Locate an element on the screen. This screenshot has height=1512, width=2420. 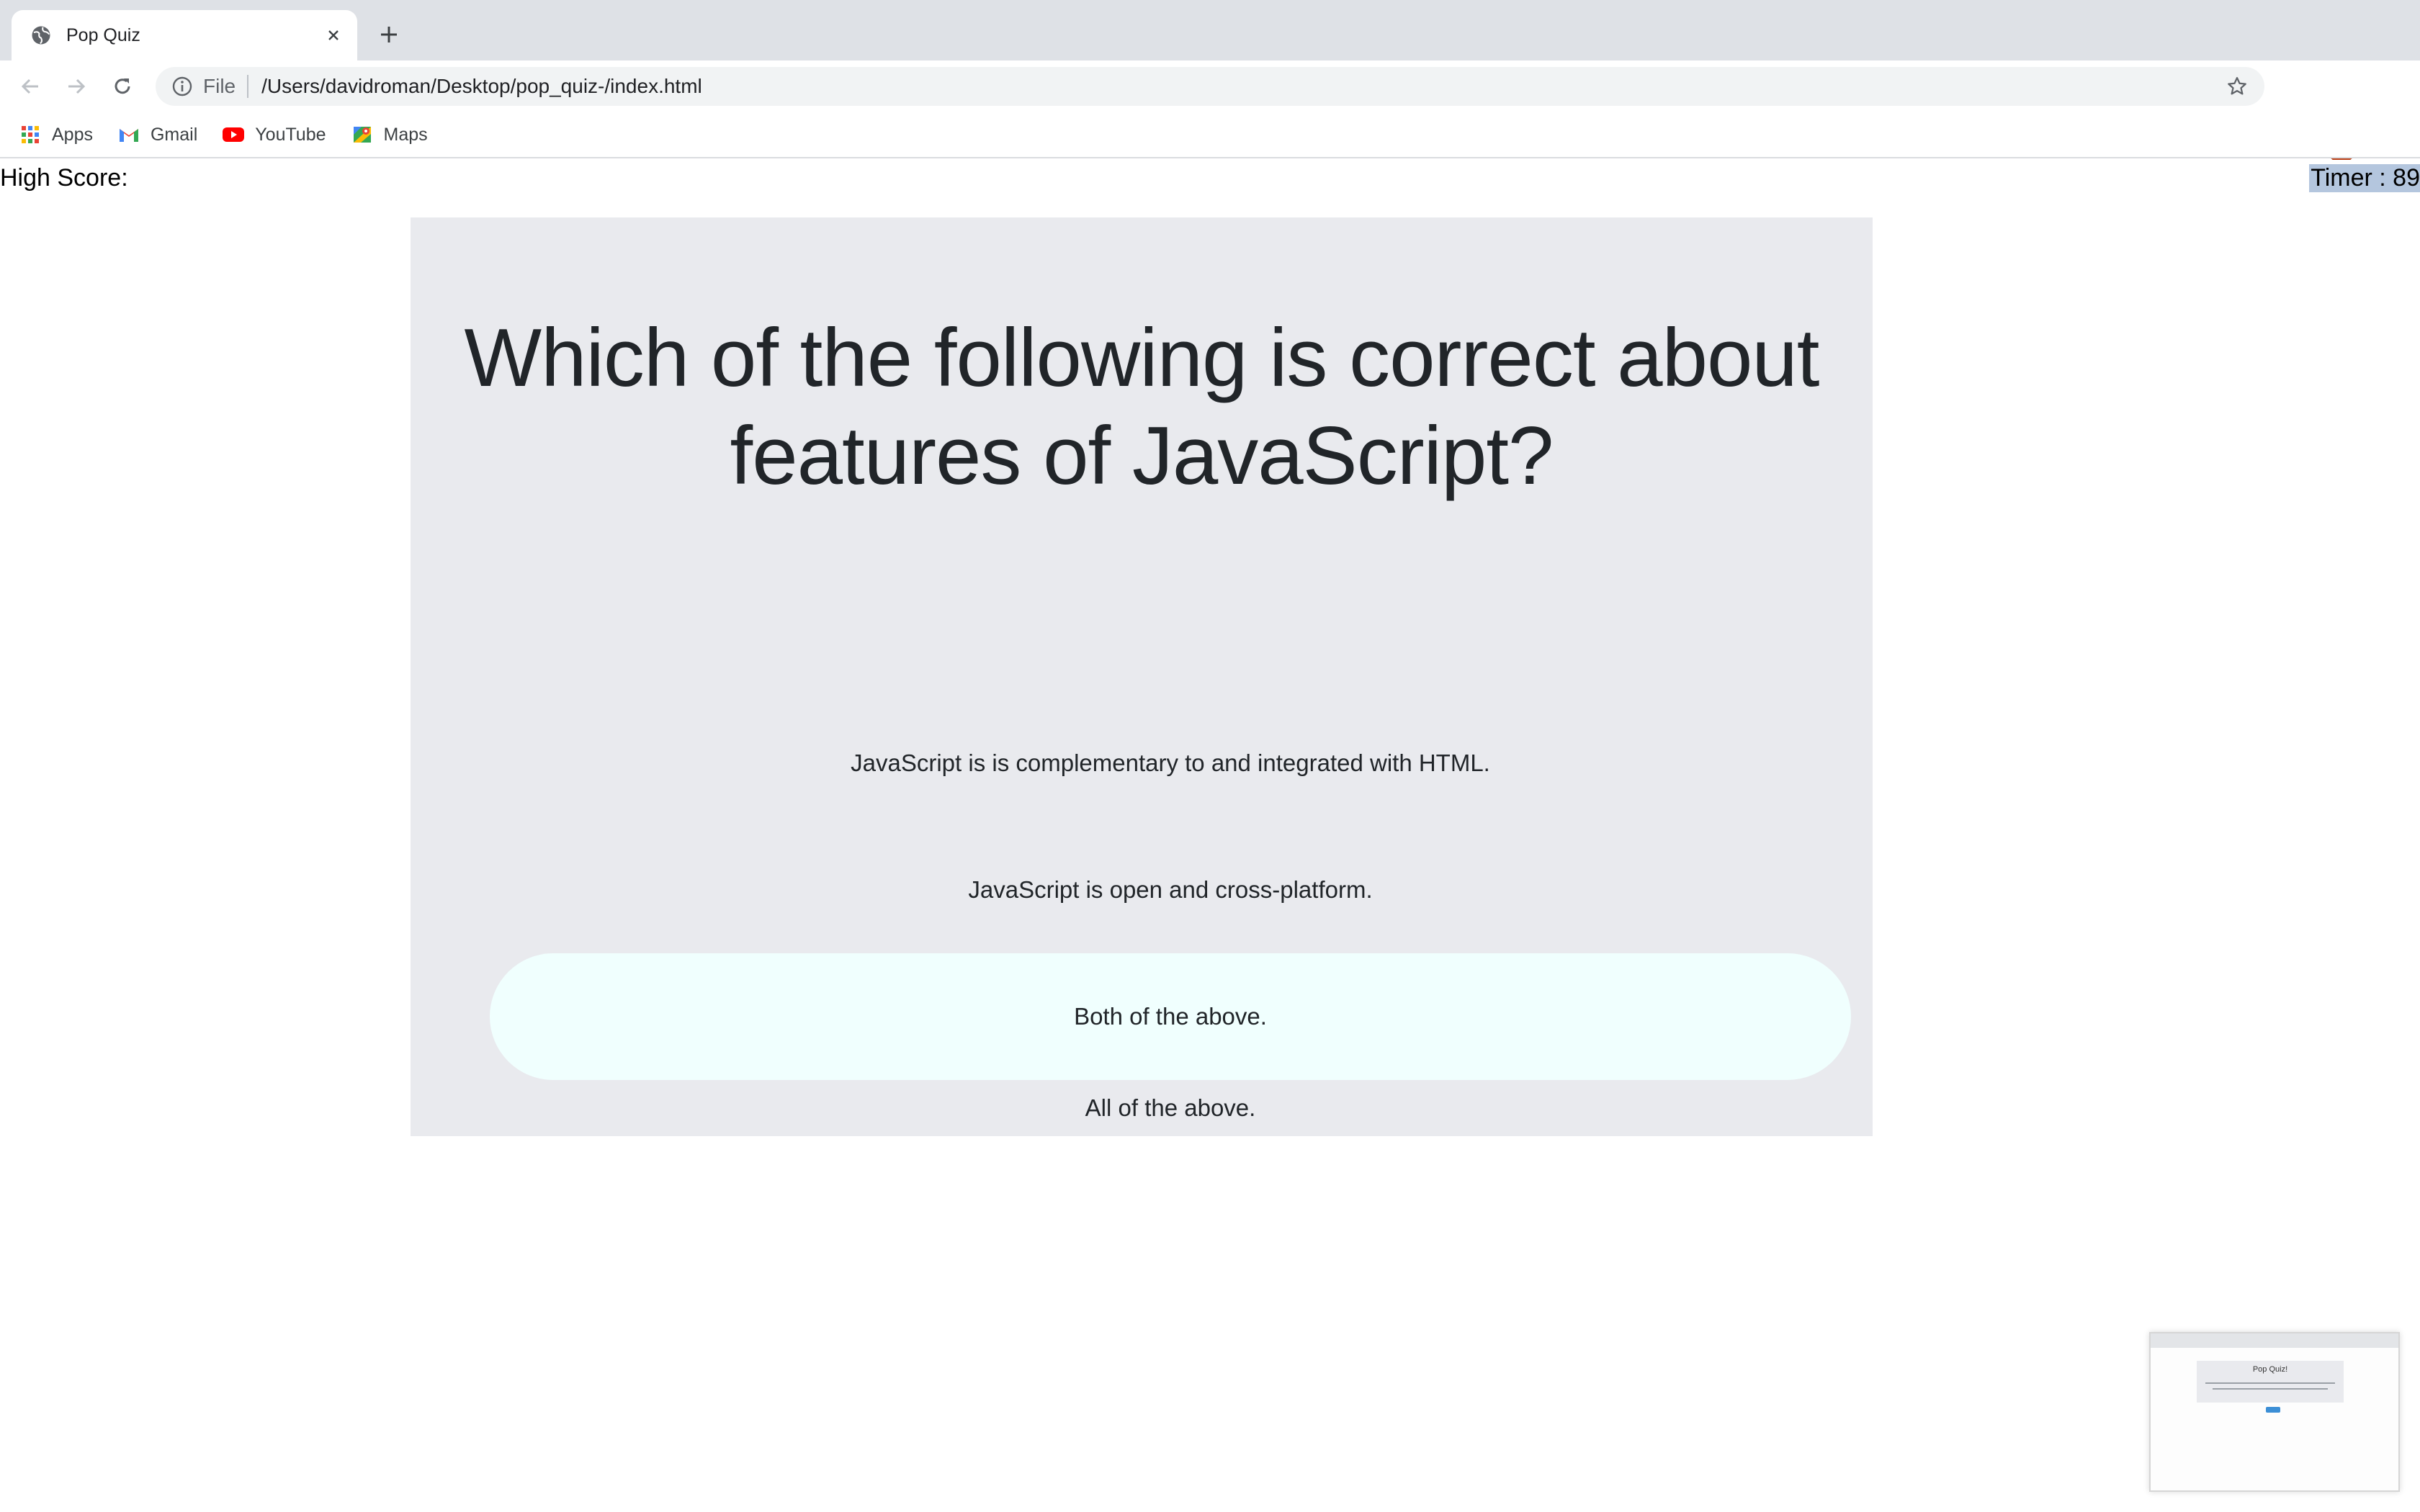
url-separator is located at coordinates (248, 86).